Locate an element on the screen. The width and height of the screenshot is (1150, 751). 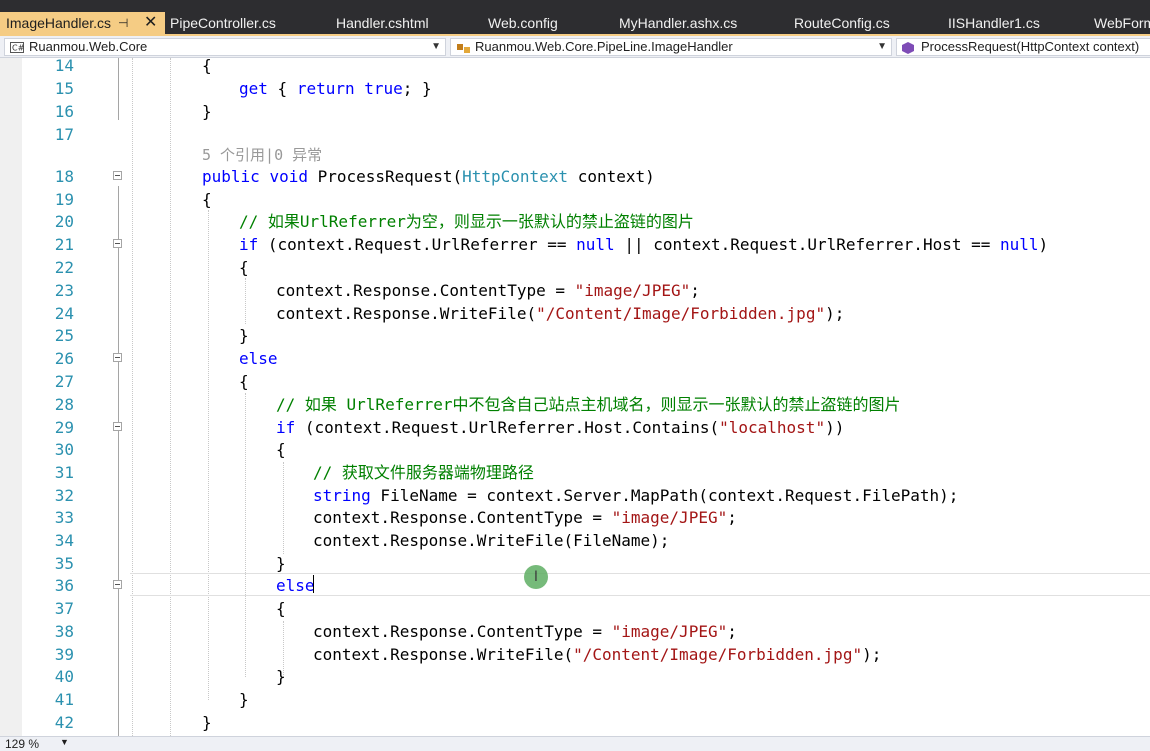
line-number: 16 is located at coordinates (64, 111).